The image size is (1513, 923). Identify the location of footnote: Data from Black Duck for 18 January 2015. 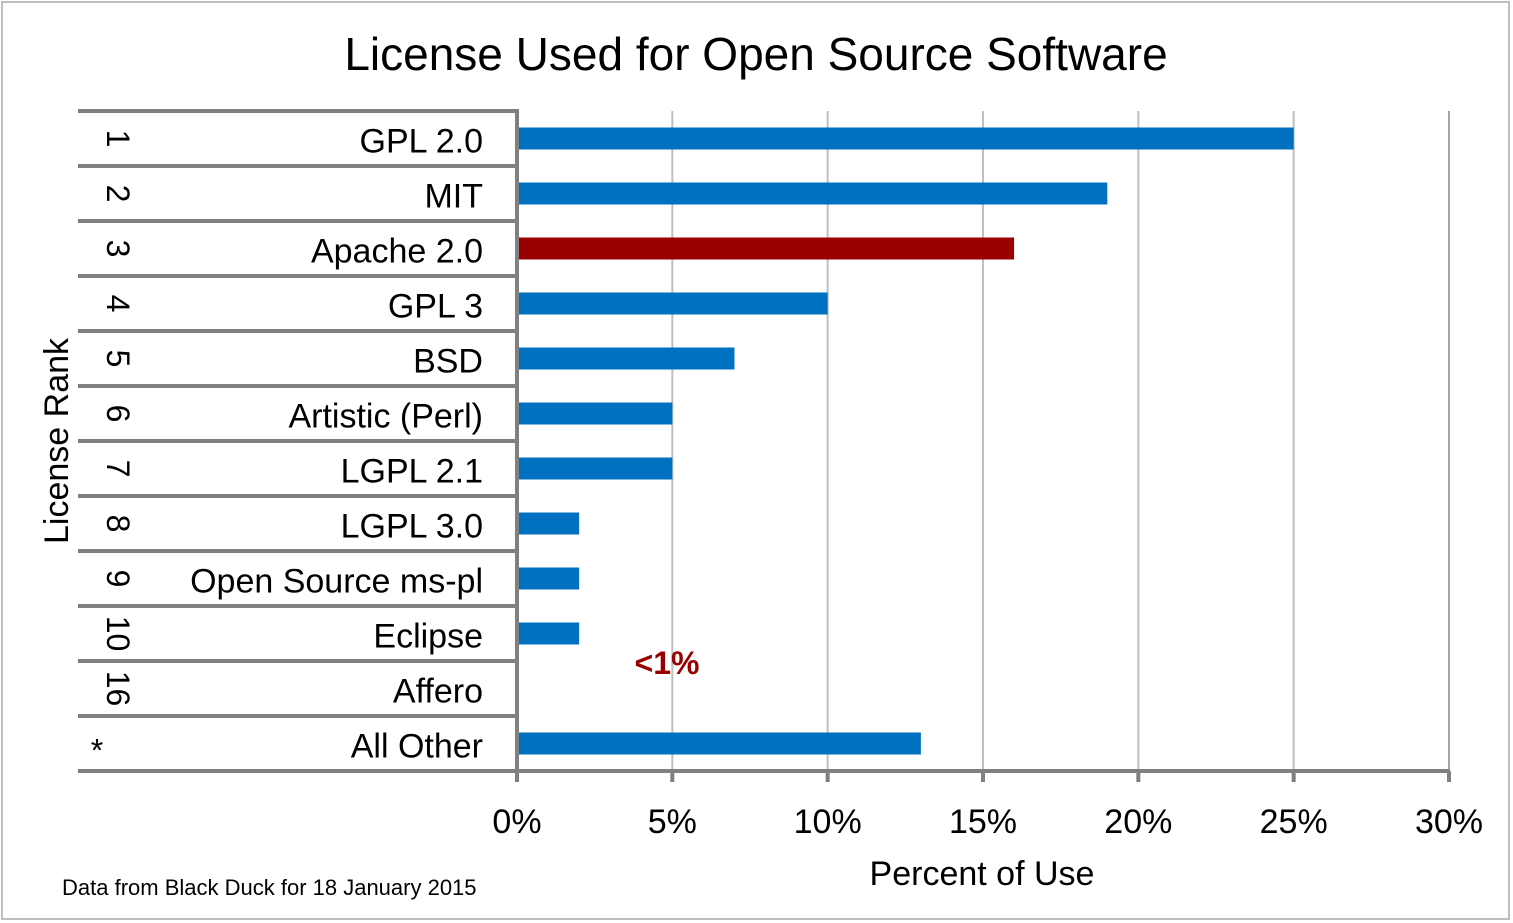
(269, 887).